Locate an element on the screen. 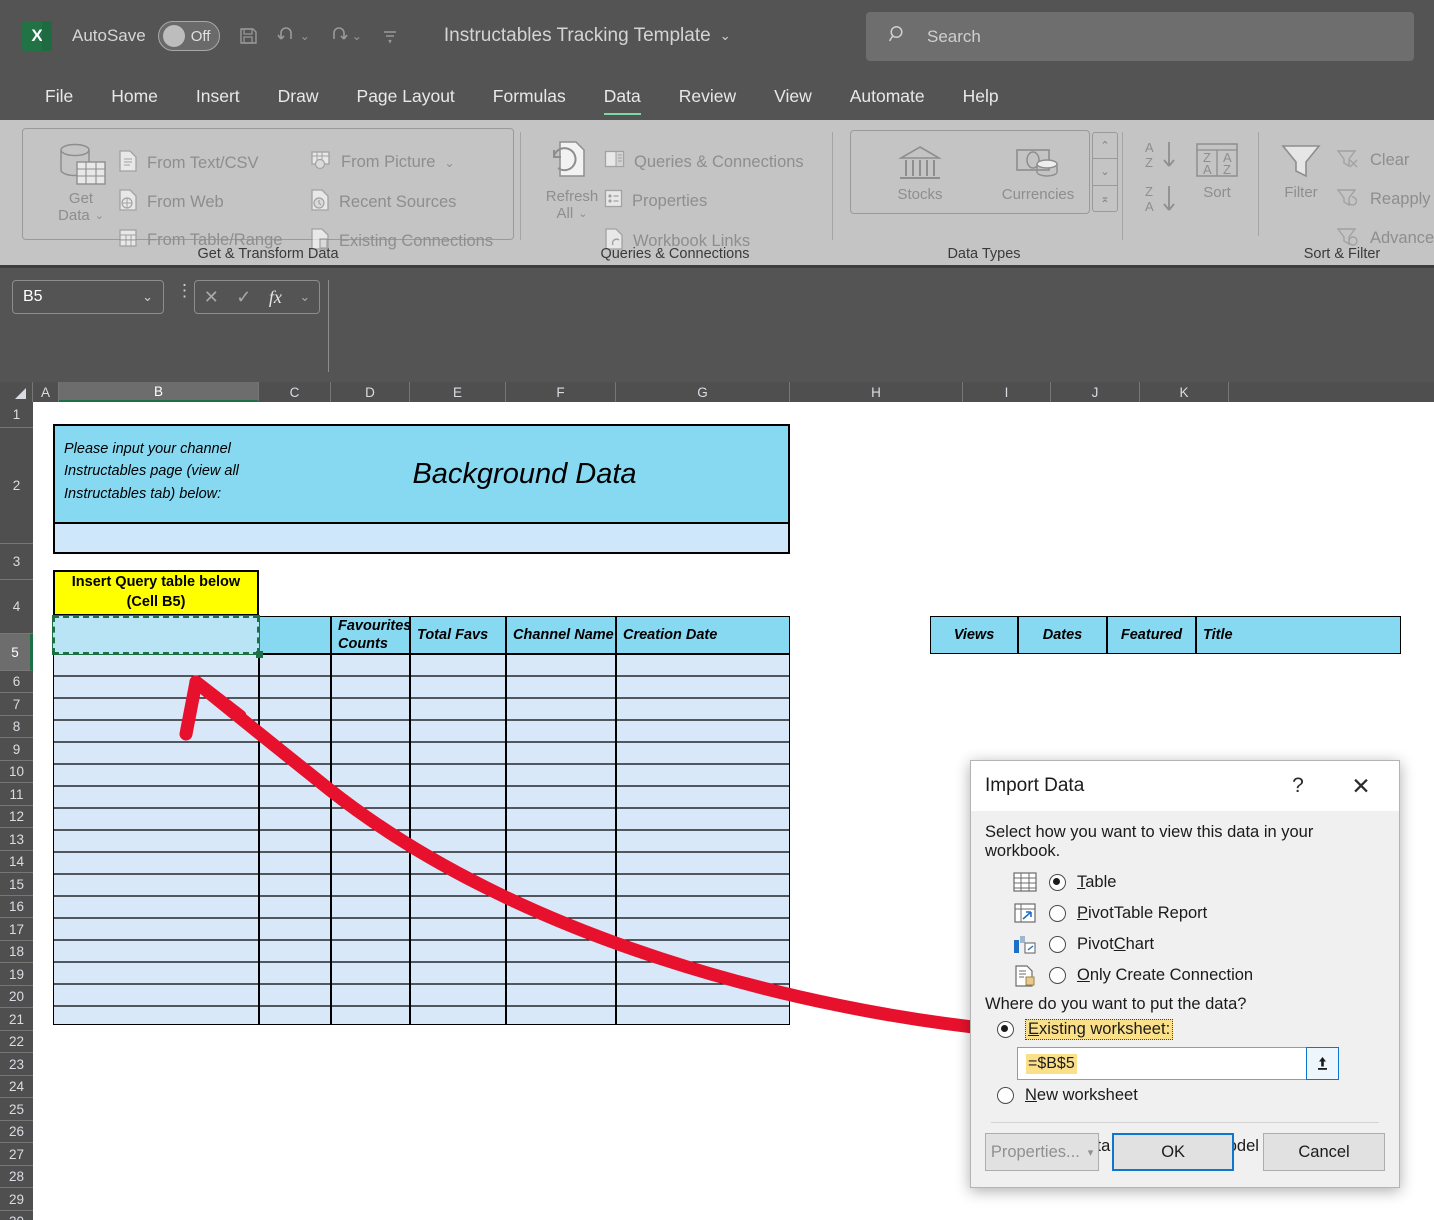  gallery-expand-icon: ⌅ is located at coordinates (1105, 198).